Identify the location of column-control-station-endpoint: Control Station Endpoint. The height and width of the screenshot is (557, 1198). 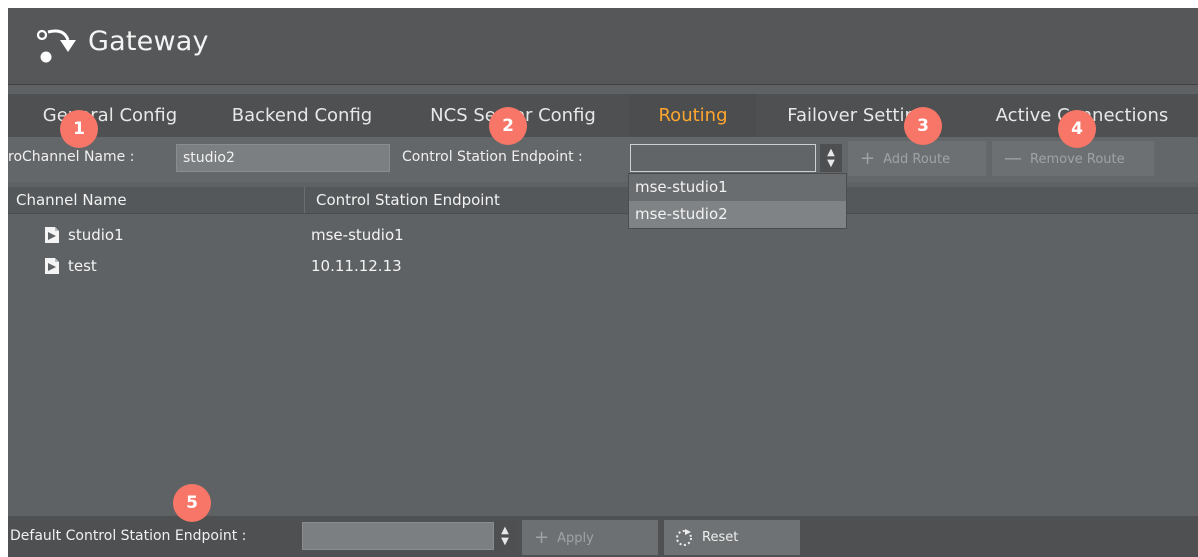
(408, 200).